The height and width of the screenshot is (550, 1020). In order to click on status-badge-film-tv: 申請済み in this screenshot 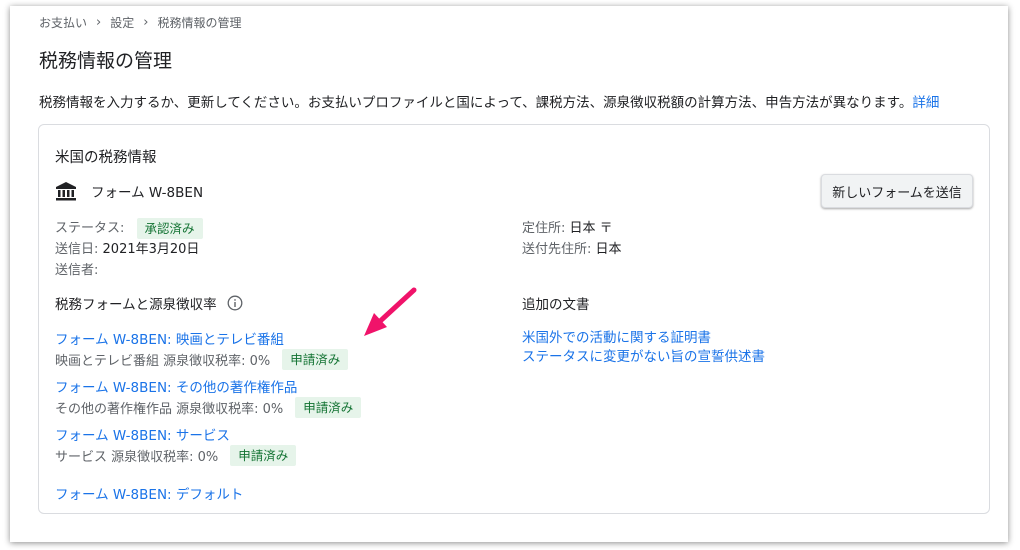, I will do `click(315, 359)`.